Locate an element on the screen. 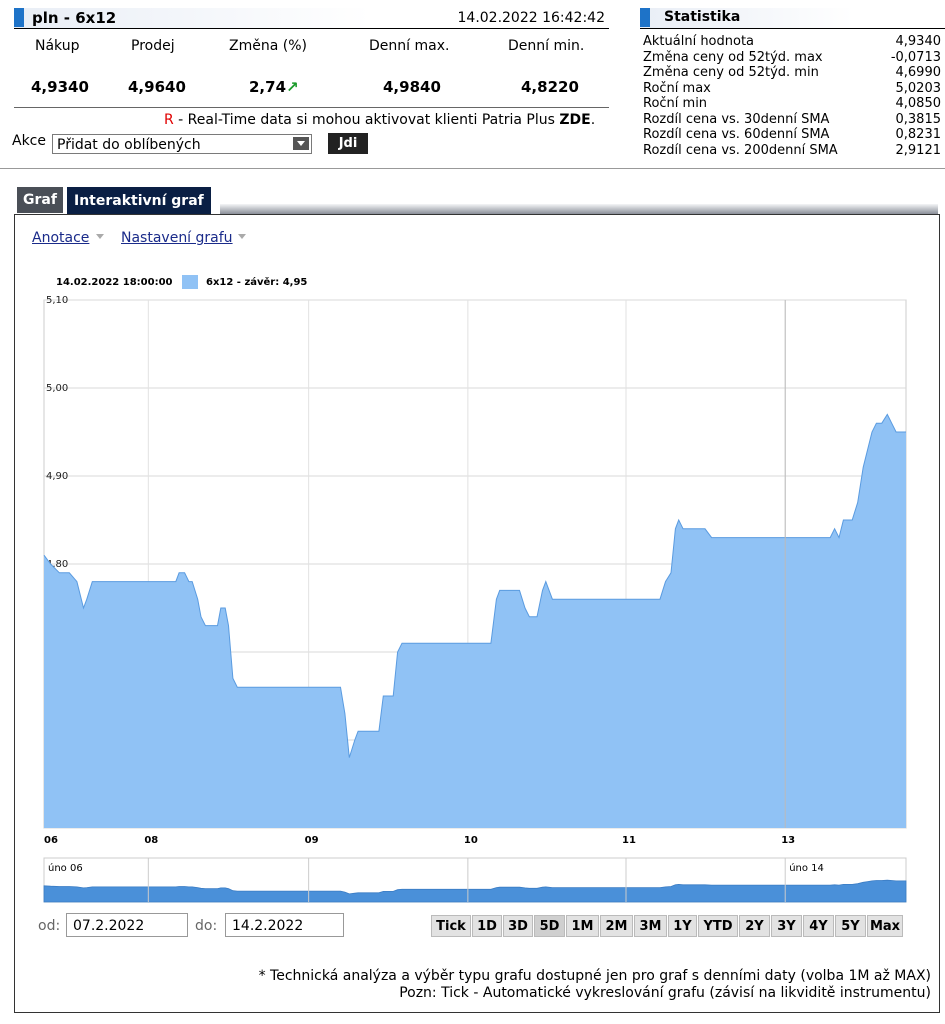 Image resolution: width=945 pixels, height=1024 pixels. range-button-1y: 1Y is located at coordinates (682, 926).